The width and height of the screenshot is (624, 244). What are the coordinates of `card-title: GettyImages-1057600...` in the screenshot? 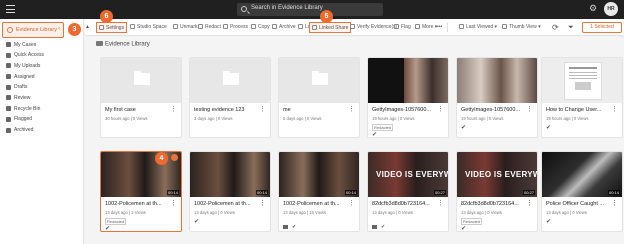 It's located at (402, 110).